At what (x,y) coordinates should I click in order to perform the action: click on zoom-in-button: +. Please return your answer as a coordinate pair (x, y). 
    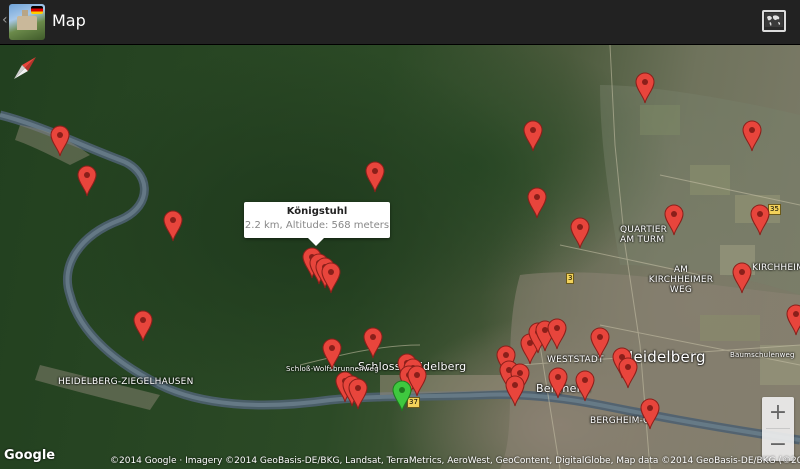
    Looking at the image, I should click on (778, 412).